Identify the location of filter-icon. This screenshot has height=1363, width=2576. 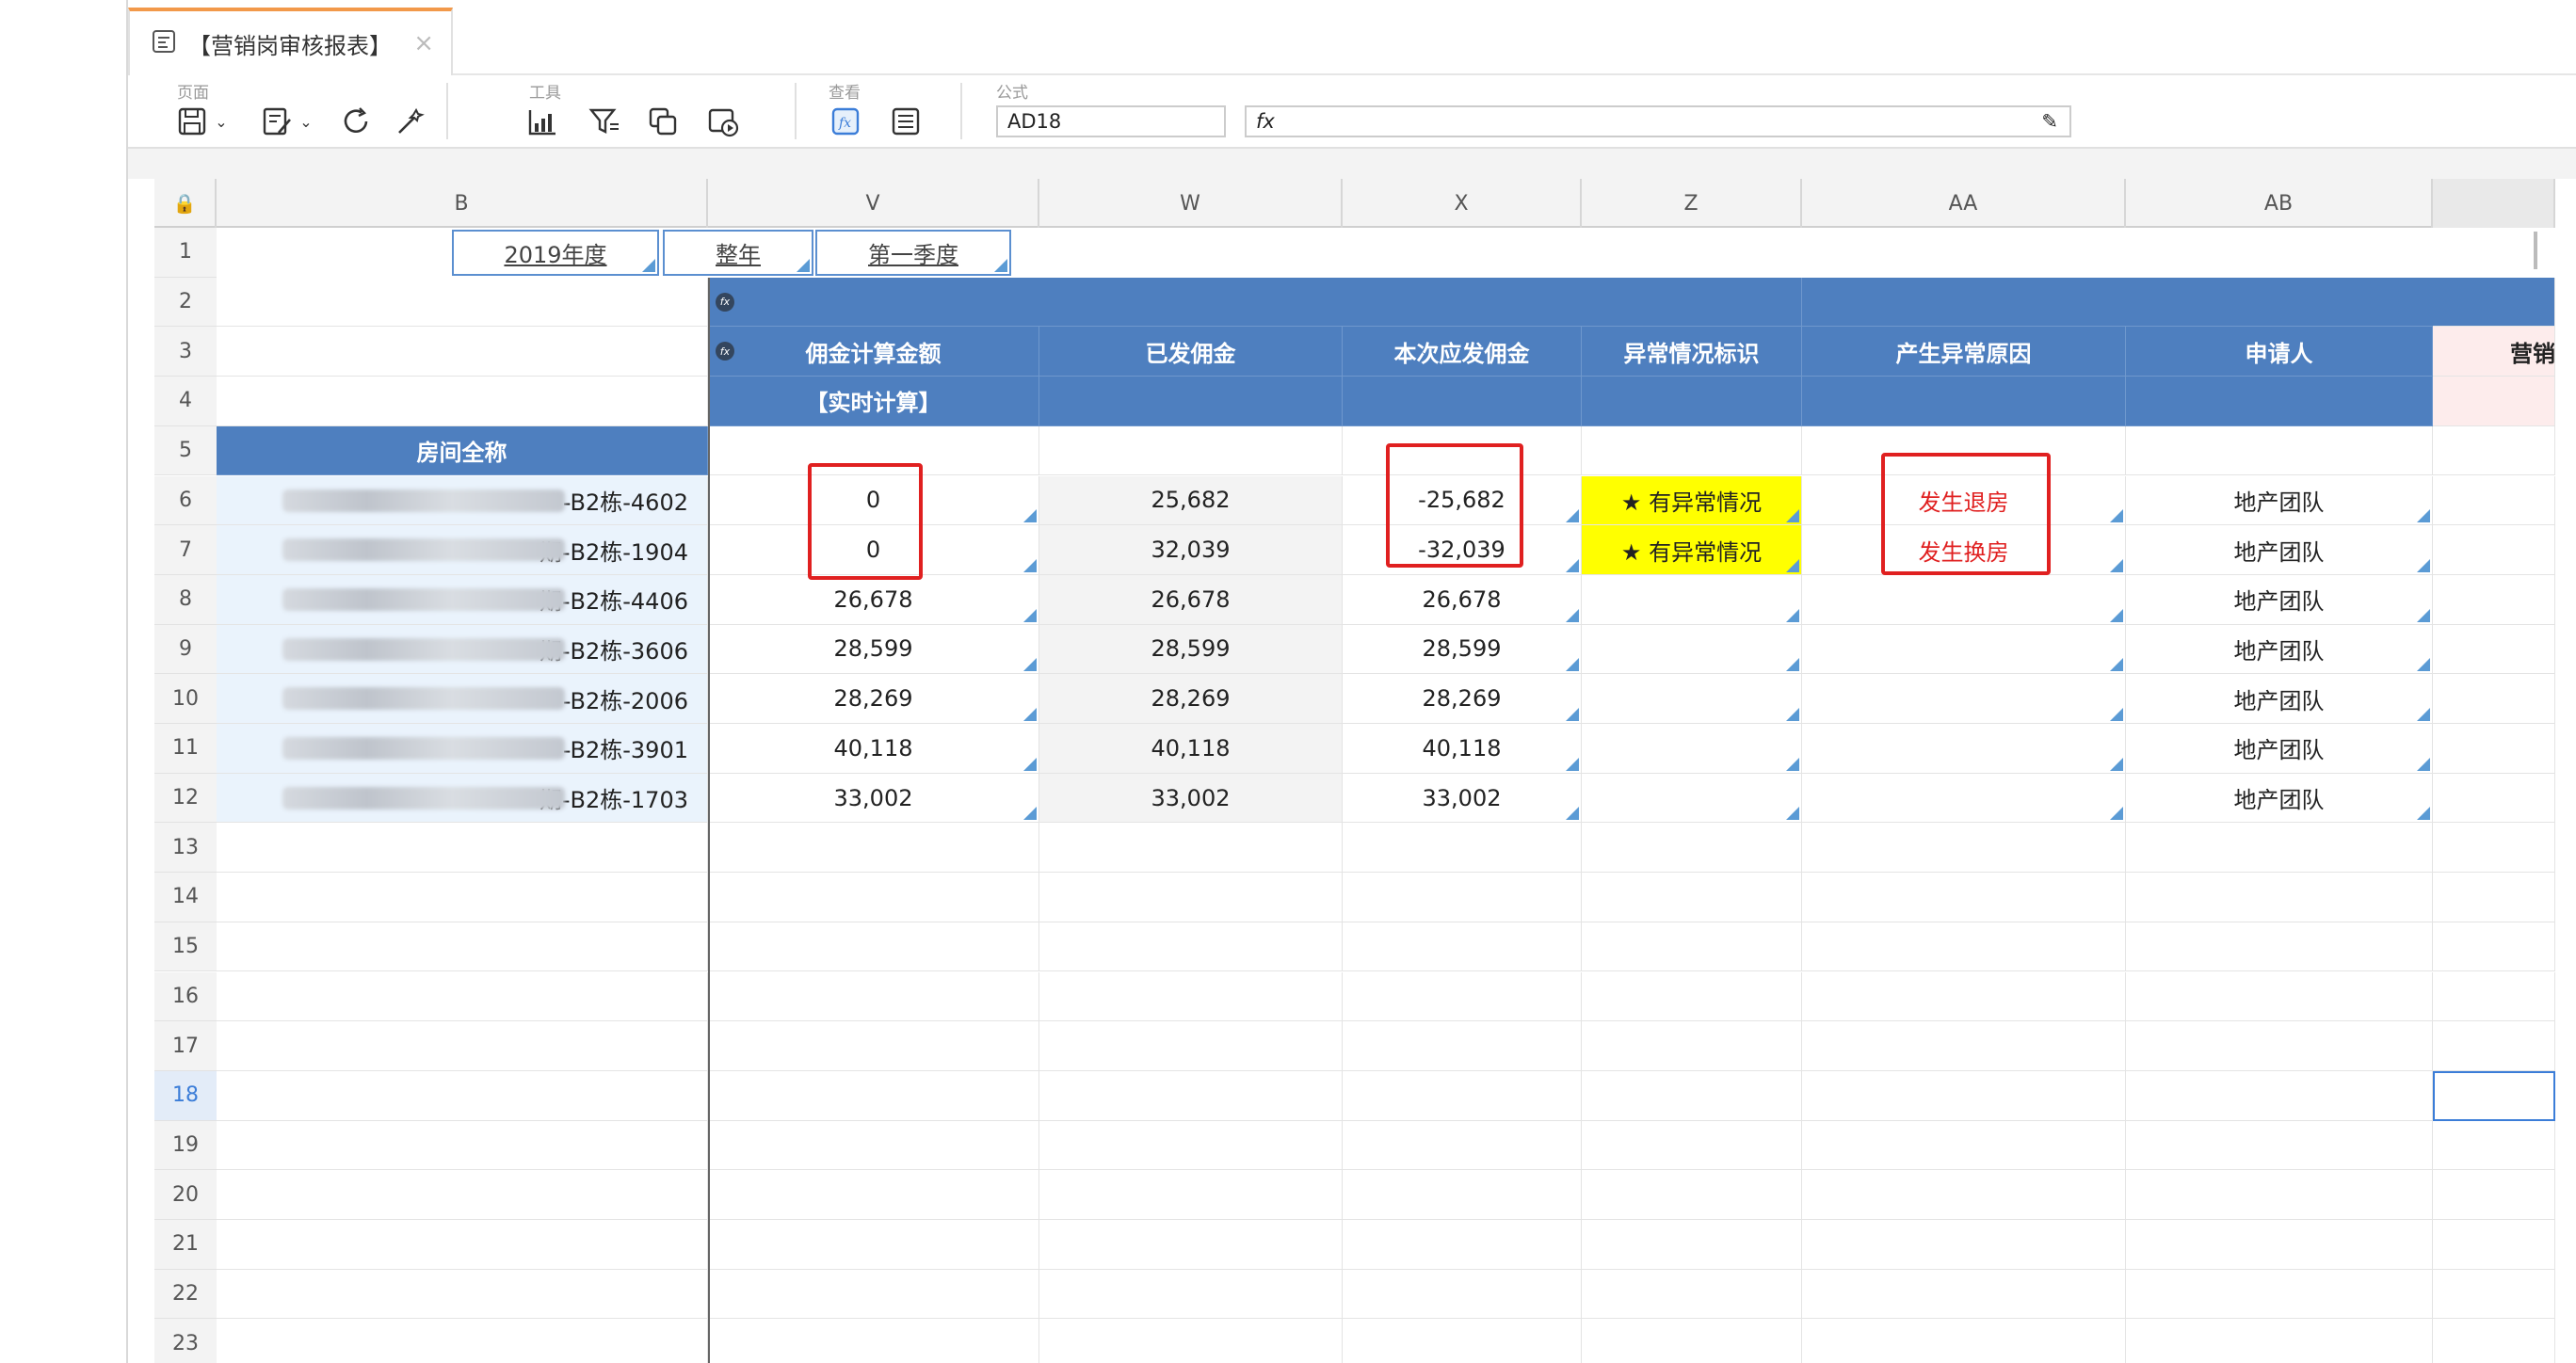
(604, 122).